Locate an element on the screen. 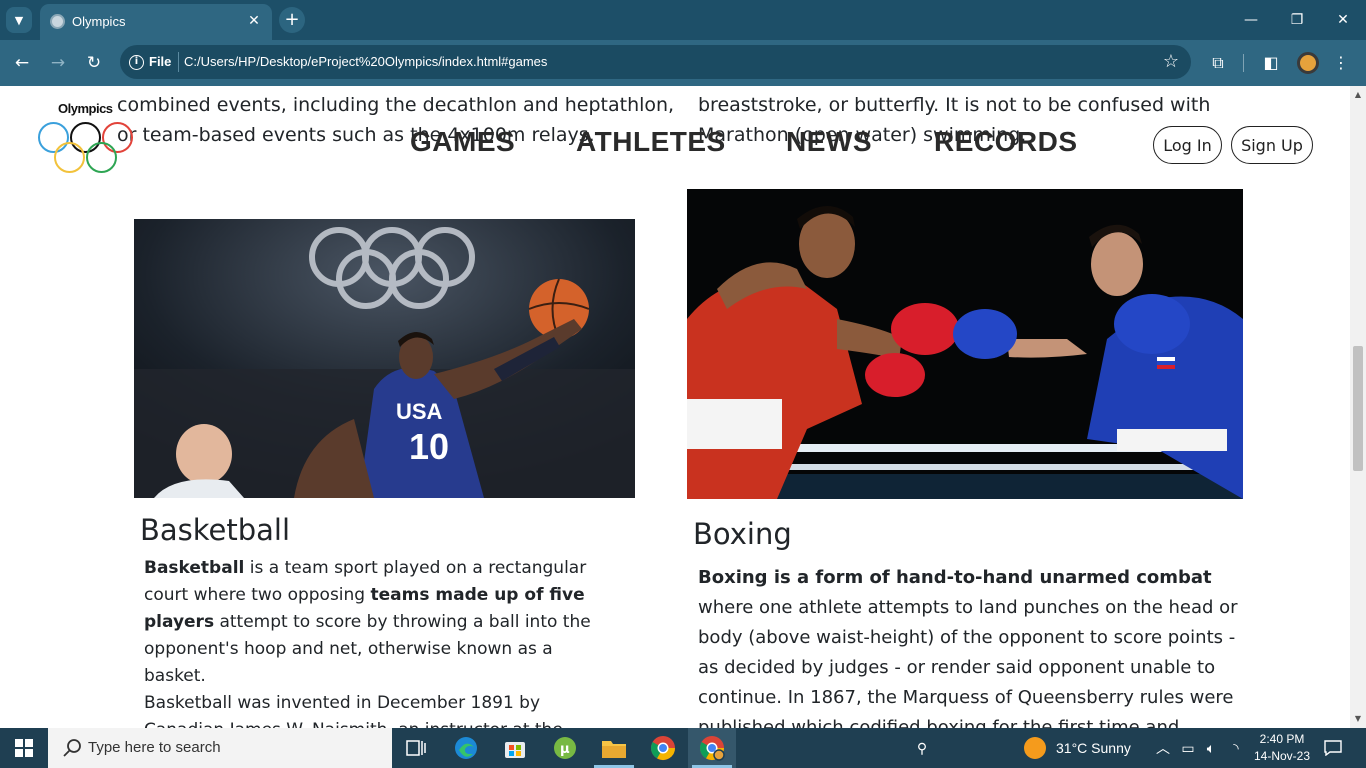 The width and height of the screenshot is (1366, 768). extensions-button: ⧉ is located at coordinates (1218, 63).